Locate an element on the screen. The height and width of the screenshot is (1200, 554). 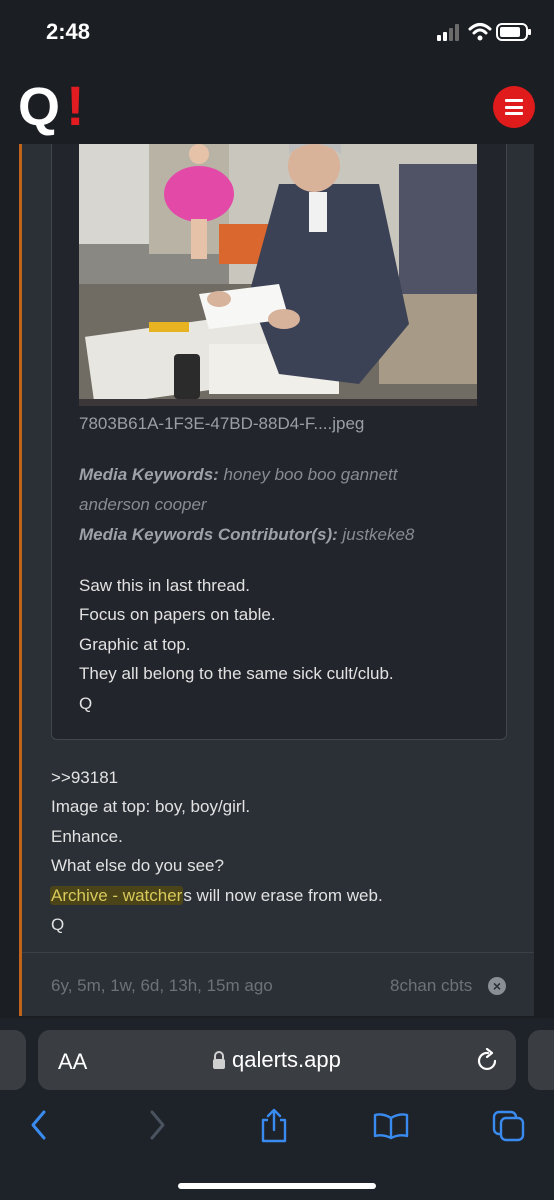
media-keywords-value-2: anderson cooper is located at coordinates (143, 504).